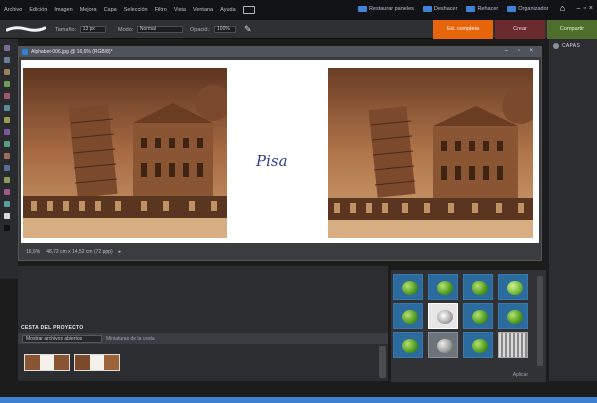  I want to click on move-tool-icon, so click(7, 48).